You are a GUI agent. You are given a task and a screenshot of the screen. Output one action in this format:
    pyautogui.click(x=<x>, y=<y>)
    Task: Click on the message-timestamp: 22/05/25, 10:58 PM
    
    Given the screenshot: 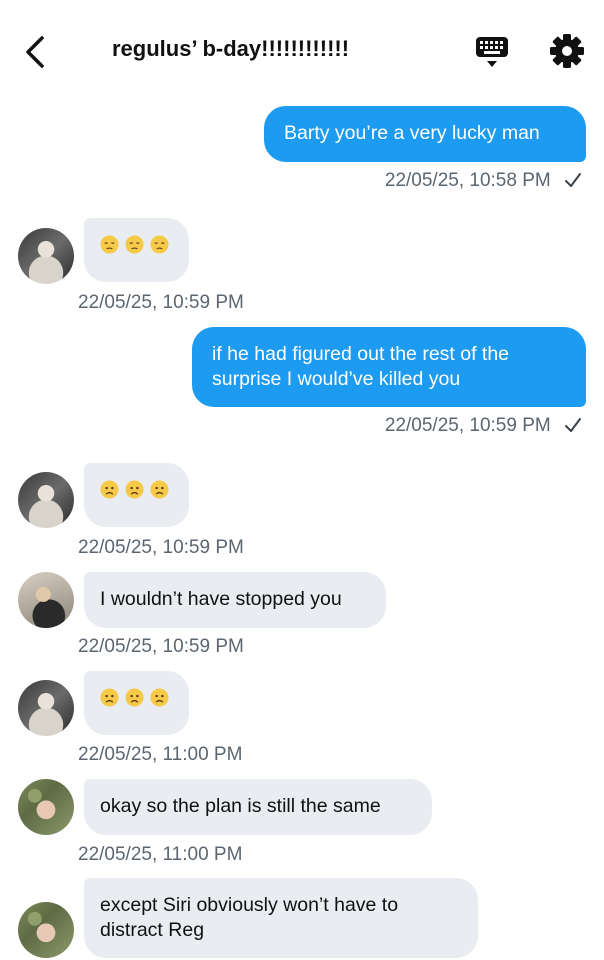 What is the action you would take?
    pyautogui.click(x=483, y=181)
    